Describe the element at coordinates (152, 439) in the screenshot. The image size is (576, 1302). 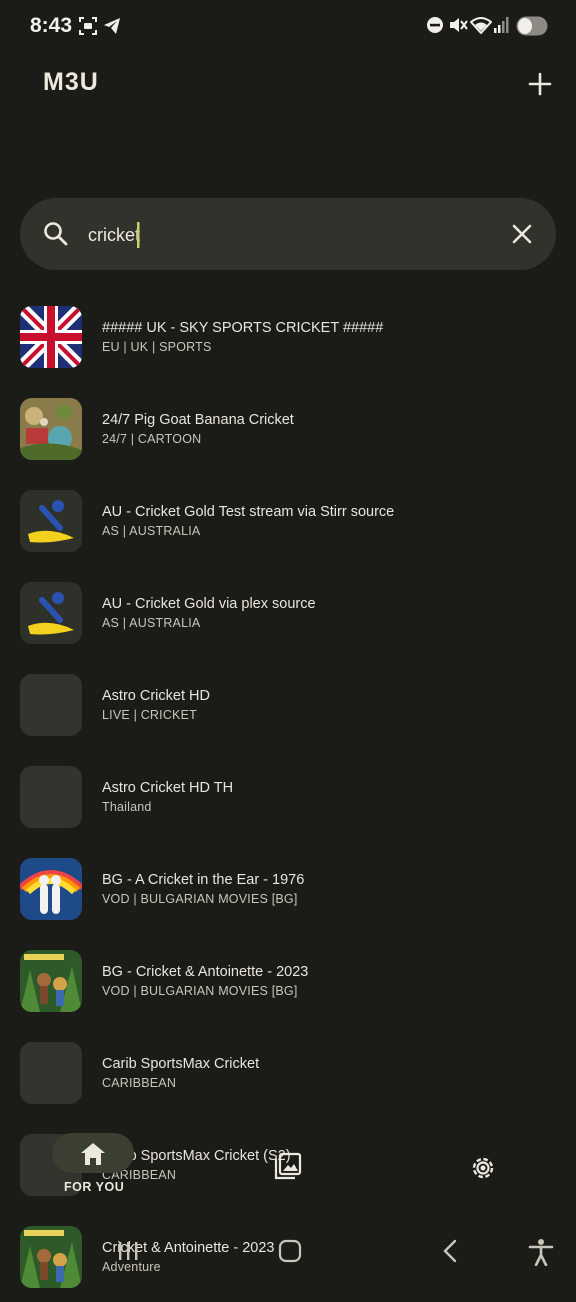
I see `channel-subtitle: 24/7 | CARTOON` at that location.